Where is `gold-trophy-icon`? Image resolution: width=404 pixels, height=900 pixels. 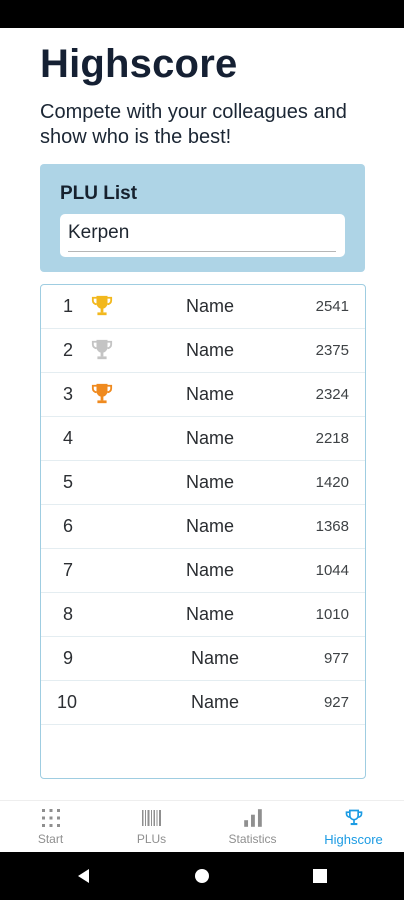 gold-trophy-icon is located at coordinates (102, 305).